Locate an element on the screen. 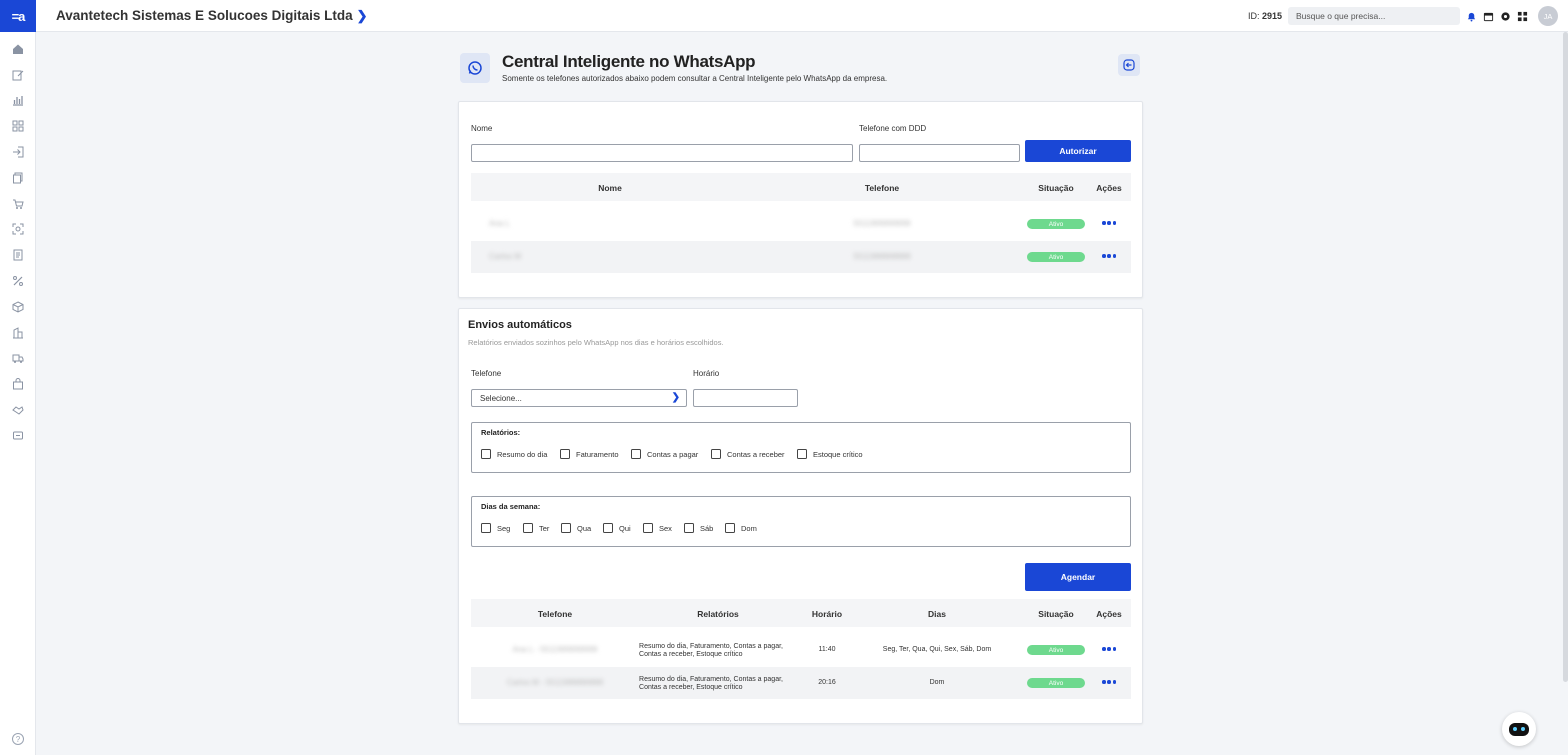  row-dias: Dom is located at coordinates (937, 682).